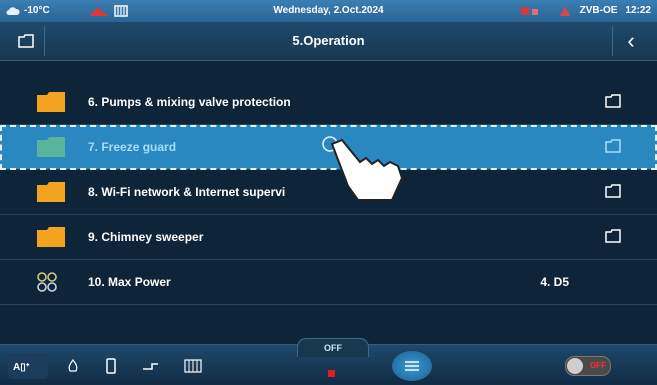 The image size is (657, 385). I want to click on toggle-label: OFF, so click(598, 365).